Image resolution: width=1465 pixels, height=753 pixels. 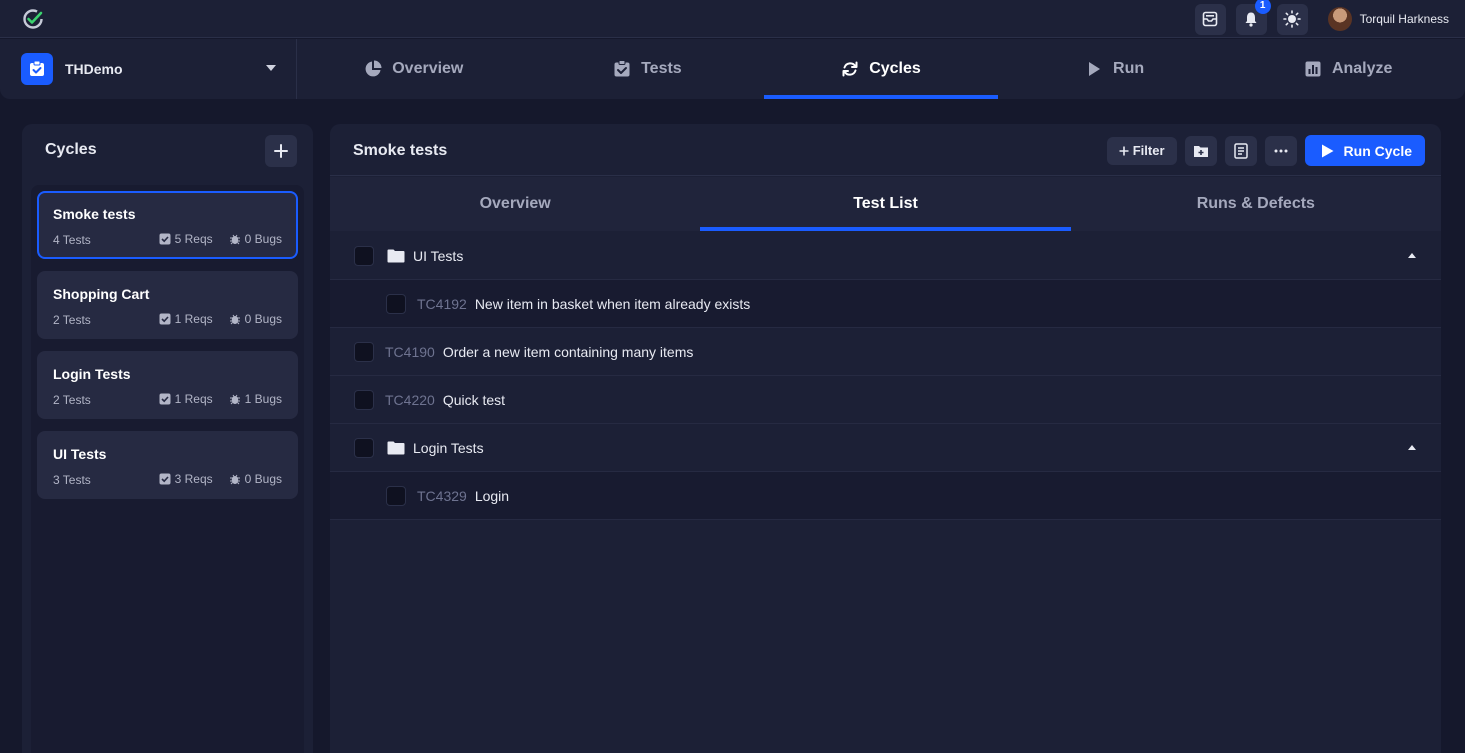 I want to click on test-id: TC4329, so click(x=442, y=495).